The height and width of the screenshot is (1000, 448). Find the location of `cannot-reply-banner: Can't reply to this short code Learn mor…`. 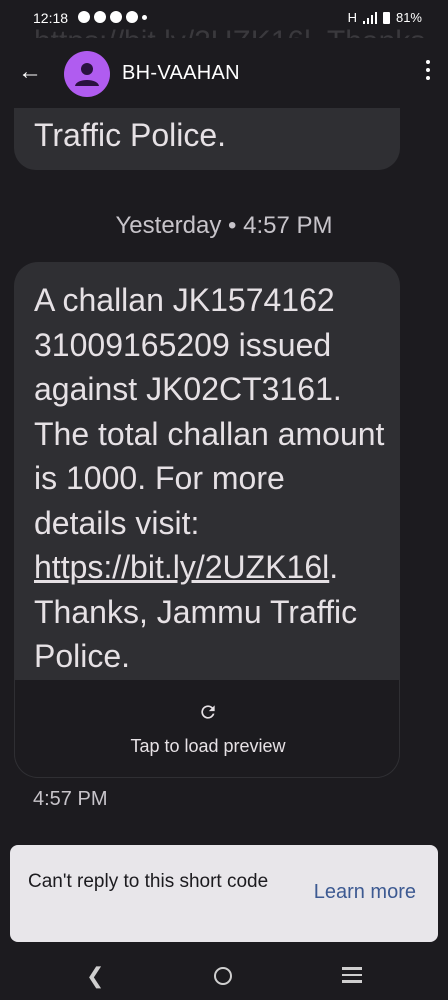

cannot-reply-banner: Can't reply to this short code Learn mor… is located at coordinates (224, 893).